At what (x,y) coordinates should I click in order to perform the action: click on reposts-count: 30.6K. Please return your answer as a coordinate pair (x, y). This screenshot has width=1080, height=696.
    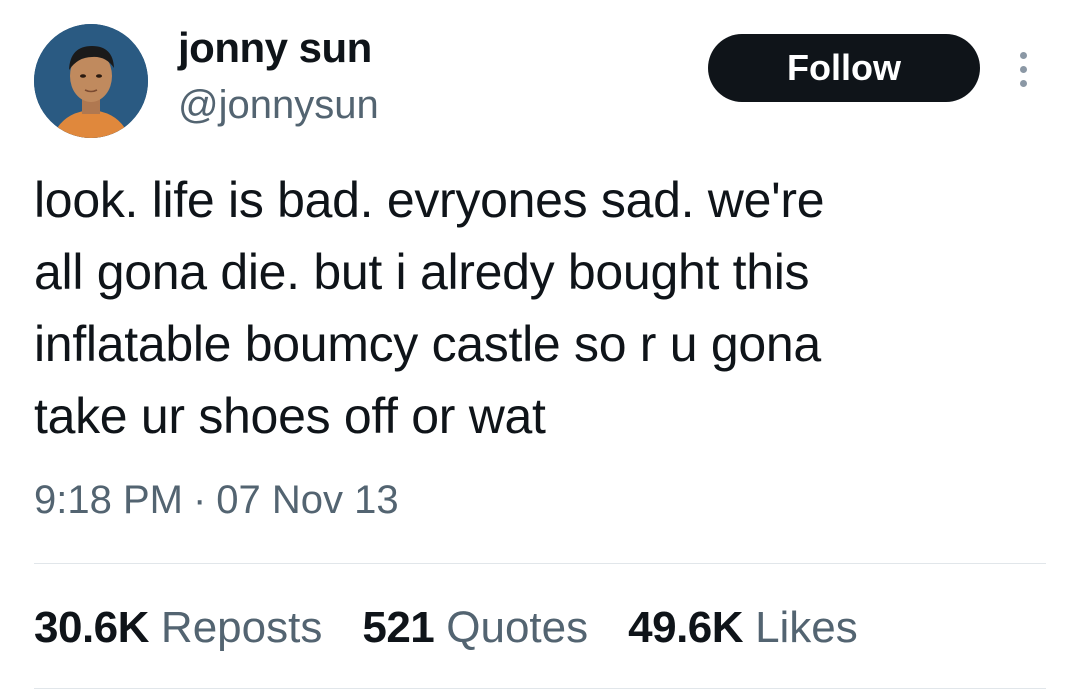
    Looking at the image, I should click on (91, 627).